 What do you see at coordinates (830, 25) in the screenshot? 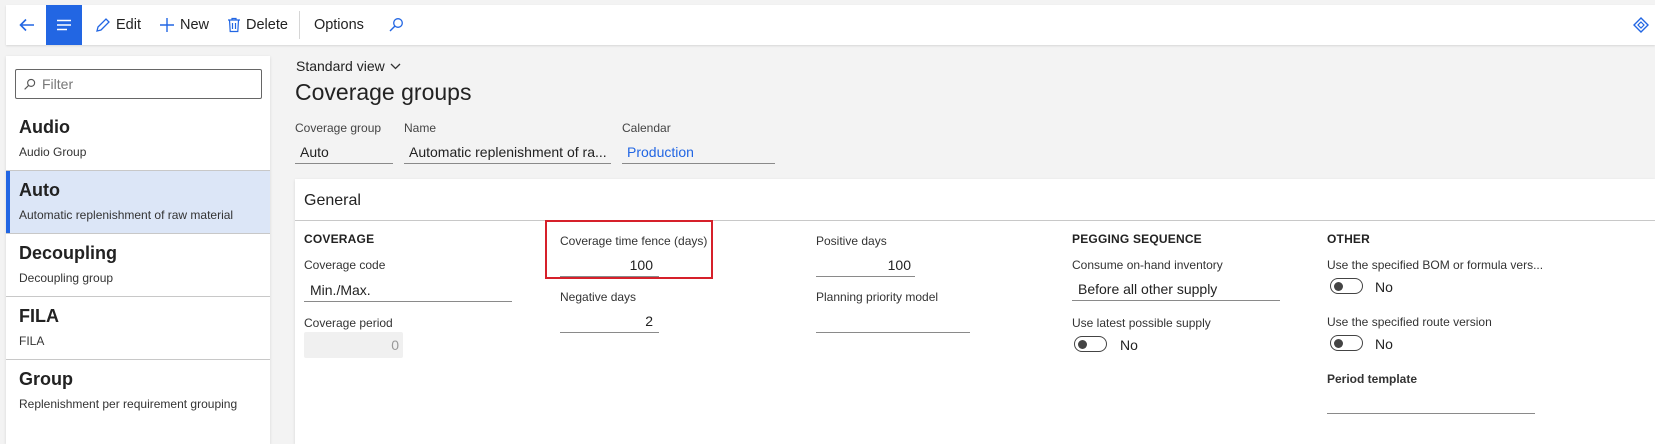
I see `action-pane: Edit New Delete Options` at bounding box center [830, 25].